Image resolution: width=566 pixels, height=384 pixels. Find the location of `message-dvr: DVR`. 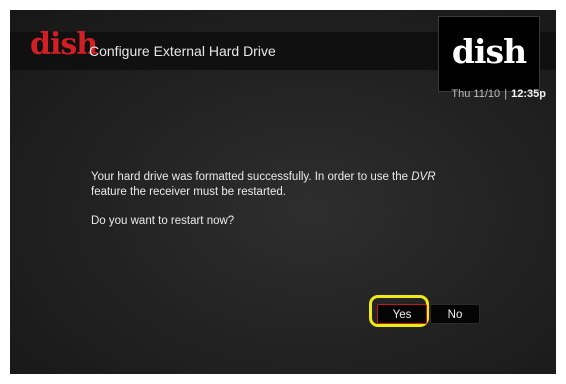

message-dvr: DVR is located at coordinates (423, 177).